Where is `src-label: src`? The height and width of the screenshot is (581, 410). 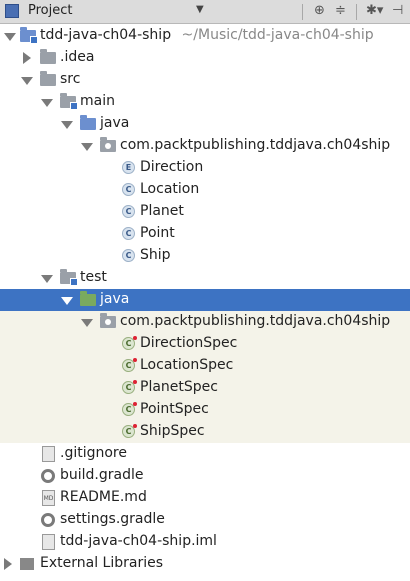 src-label: src is located at coordinates (70, 79).